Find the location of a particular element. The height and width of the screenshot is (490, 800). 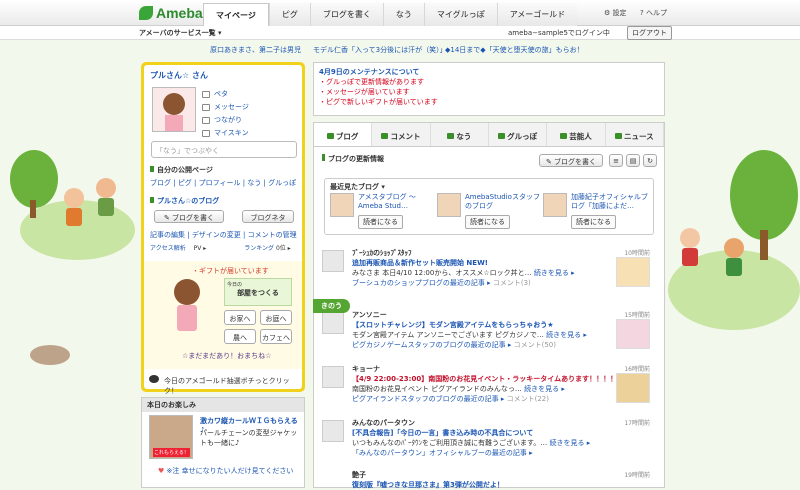

go-cafe-button: カフェへ is located at coordinates (276, 336).